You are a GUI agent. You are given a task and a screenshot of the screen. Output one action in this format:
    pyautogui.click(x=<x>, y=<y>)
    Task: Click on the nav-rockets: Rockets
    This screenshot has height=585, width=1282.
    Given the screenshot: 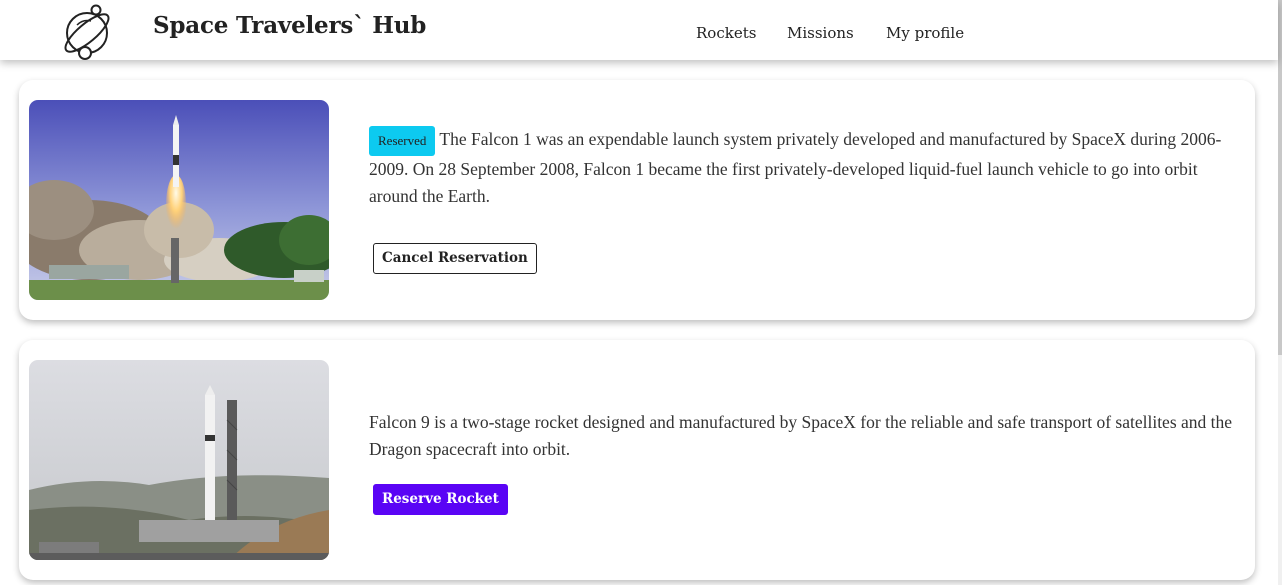 What is the action you would take?
    pyautogui.click(x=726, y=33)
    